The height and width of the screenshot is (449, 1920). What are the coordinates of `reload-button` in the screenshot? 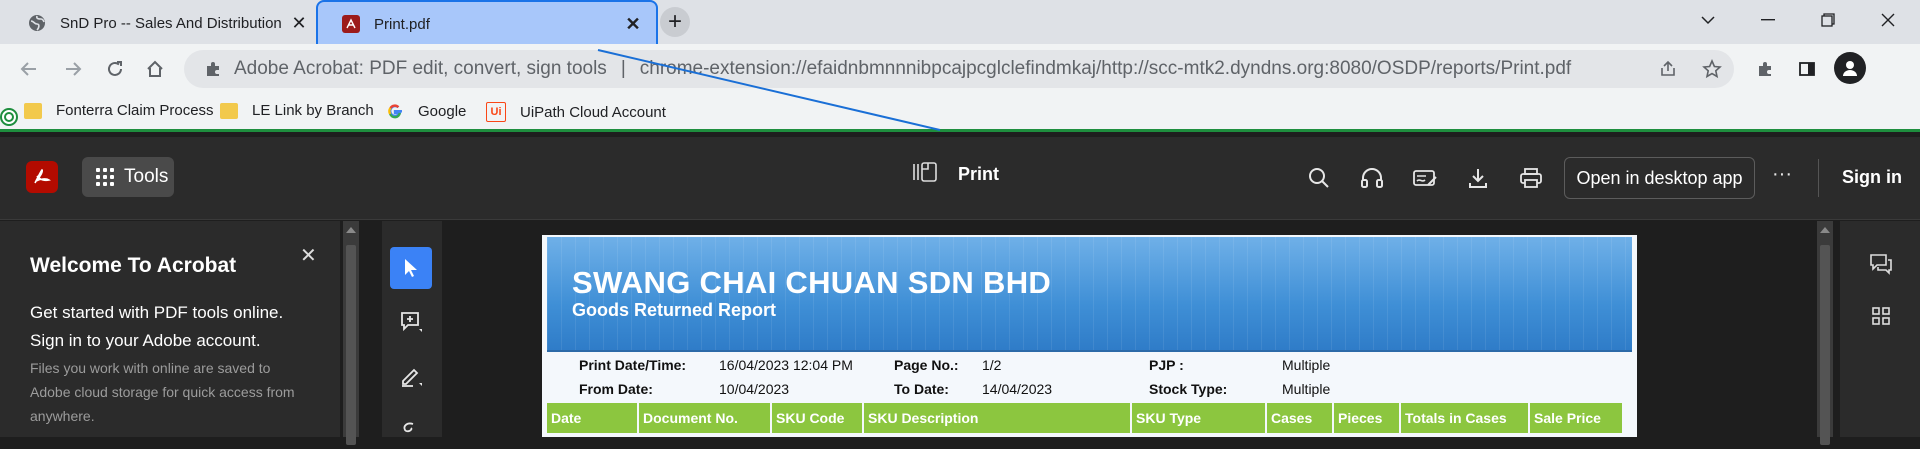 It's located at (115, 69).